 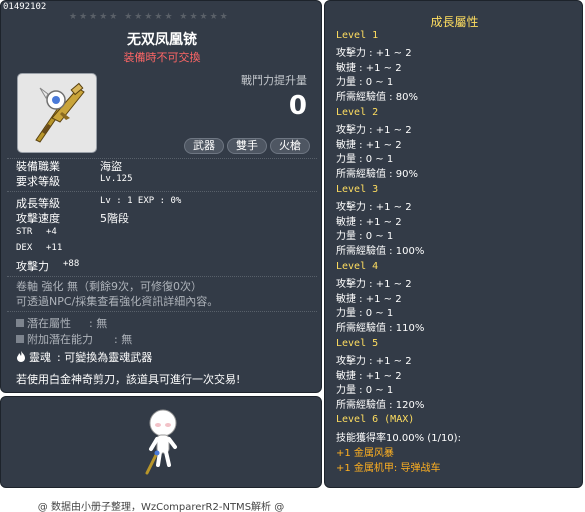 I want to click on growth-level-title: Level 2, so click(x=357, y=112).